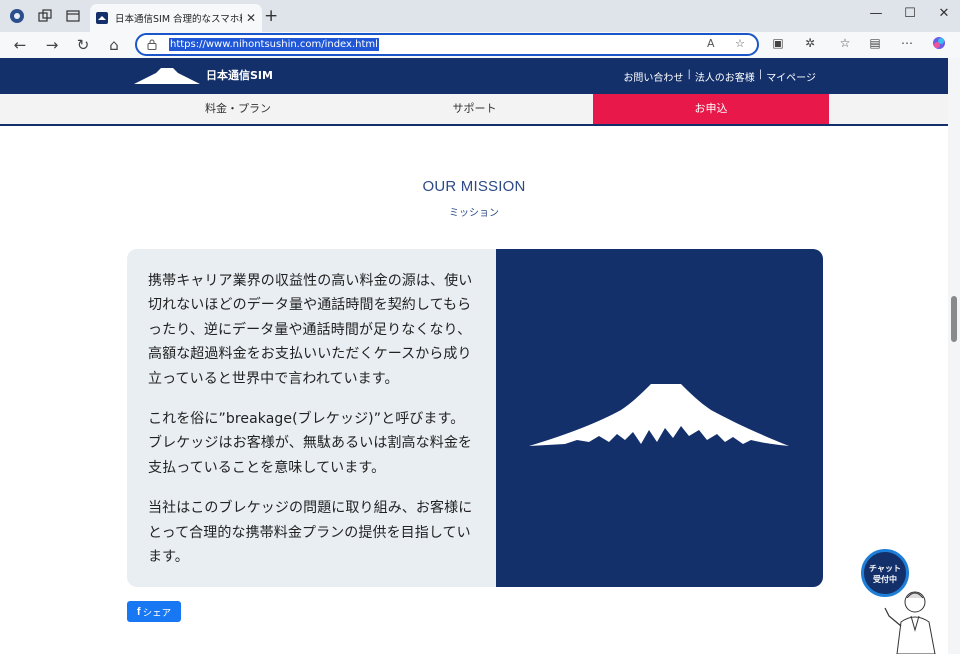 The image size is (960, 654). Describe the element at coordinates (203, 75) in the screenshot. I see `site-logo: 日本通信SIM` at that location.